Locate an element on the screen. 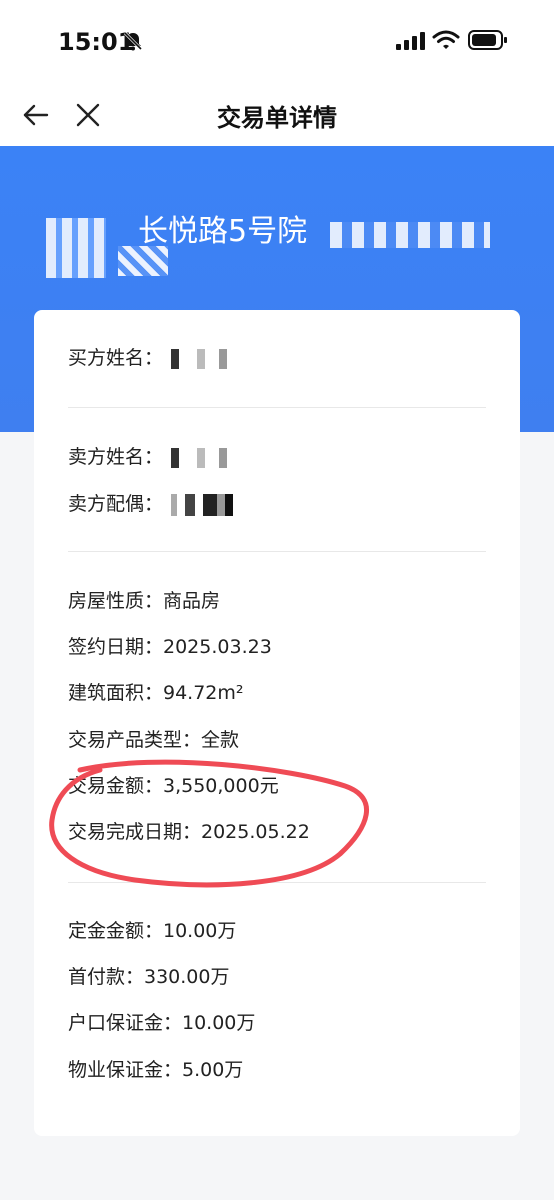 The image size is (554, 1200). building-area-row: 建筑面积：94.72m² is located at coordinates (156, 693).